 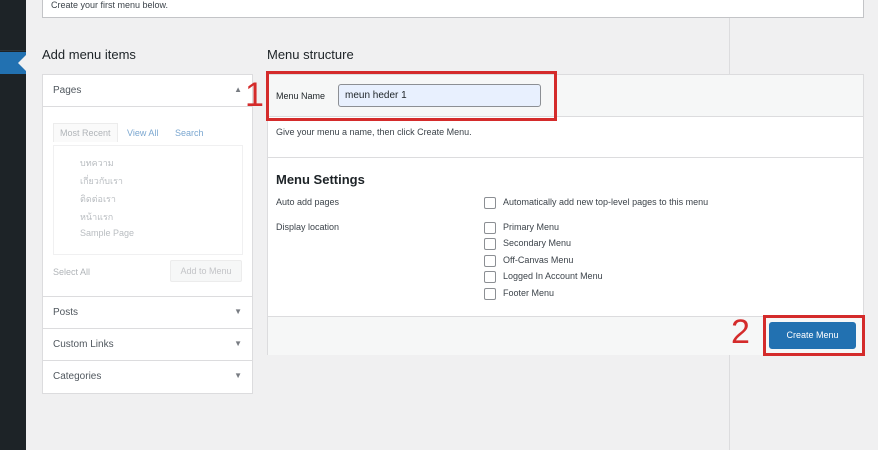 What do you see at coordinates (142, 133) in the screenshot?
I see `tab-view-all: View All` at bounding box center [142, 133].